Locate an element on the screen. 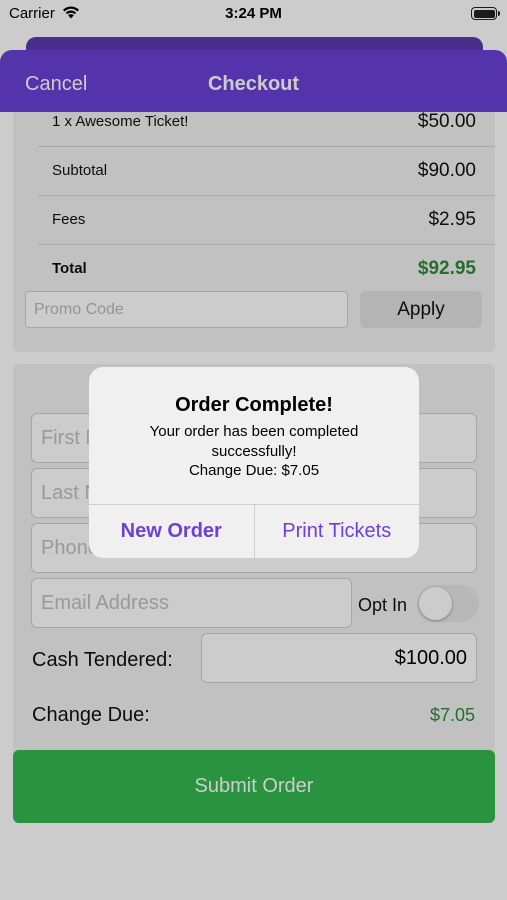 The image size is (507, 900). alert-actions: New Order Print Tickets is located at coordinates (254, 531).